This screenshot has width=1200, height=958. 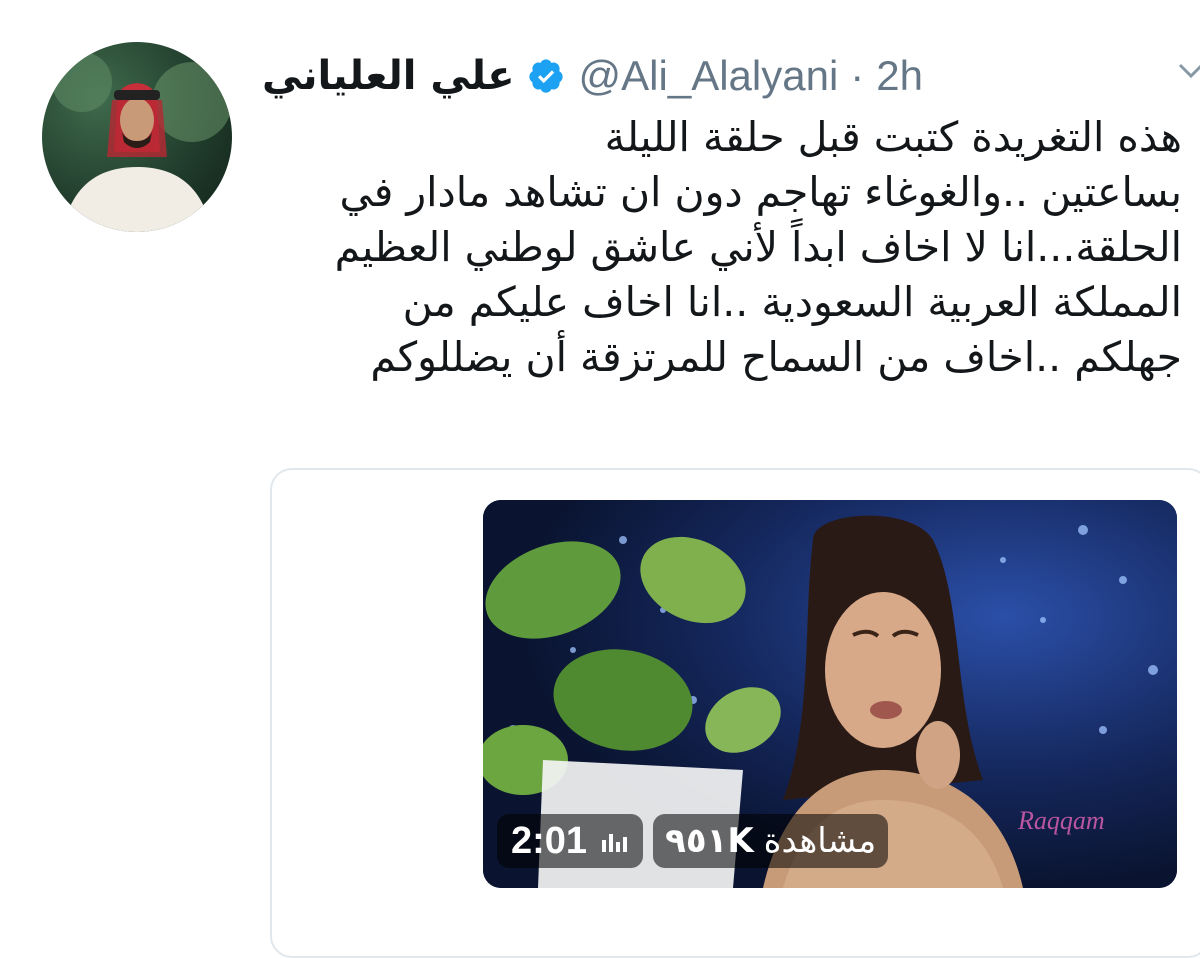 I want to click on sound-wave-icon, so click(x=615, y=841).